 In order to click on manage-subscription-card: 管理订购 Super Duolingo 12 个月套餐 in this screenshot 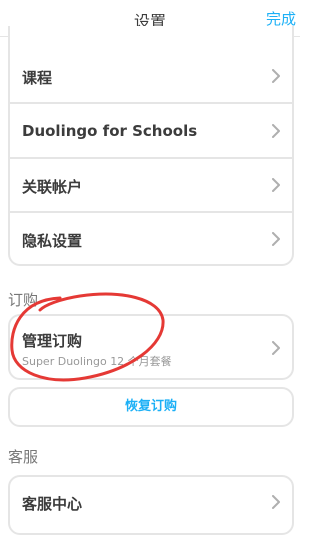, I will do `click(151, 347)`.